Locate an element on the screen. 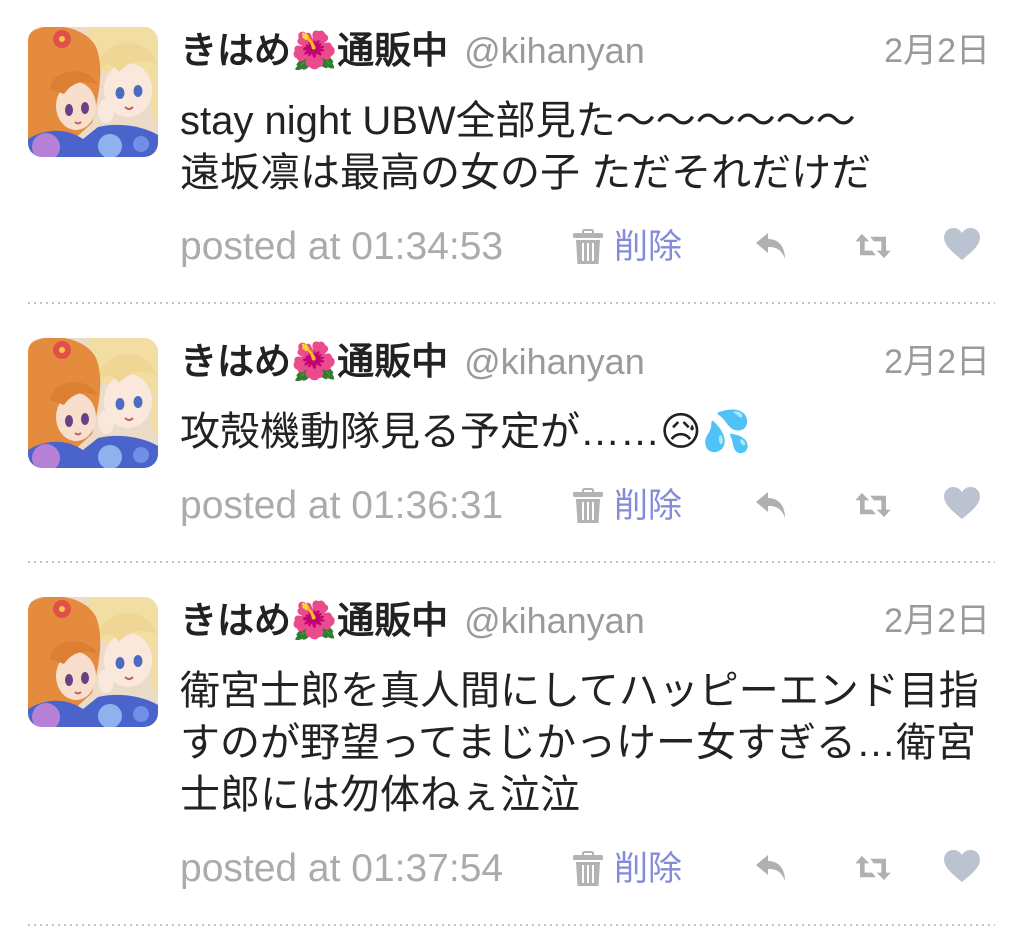 The image size is (1024, 946). posted-timestamp: posted at 01:37:54 is located at coordinates (342, 868).